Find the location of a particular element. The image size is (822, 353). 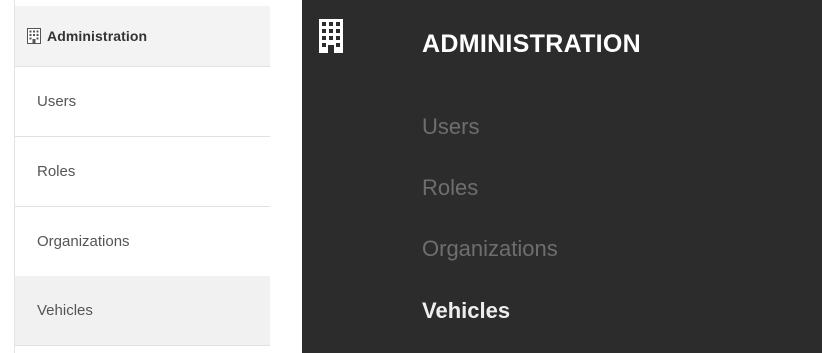

light-menu-title: Administration is located at coordinates (97, 36).